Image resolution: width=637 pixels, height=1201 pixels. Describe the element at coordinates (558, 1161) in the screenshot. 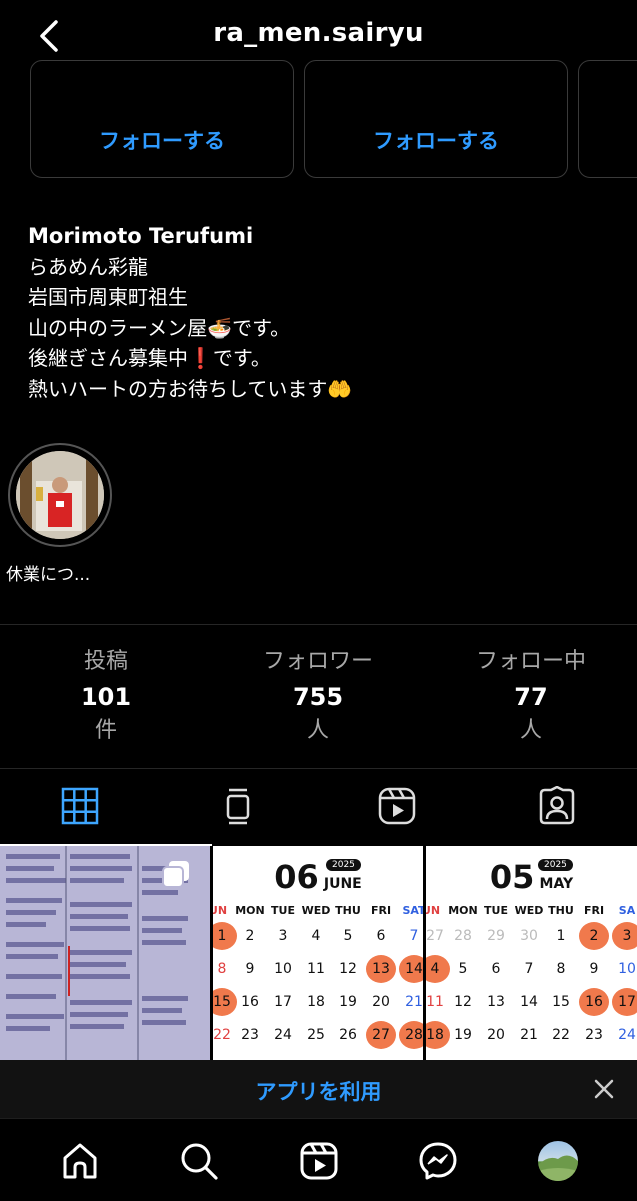

I see `profile-avatar` at that location.